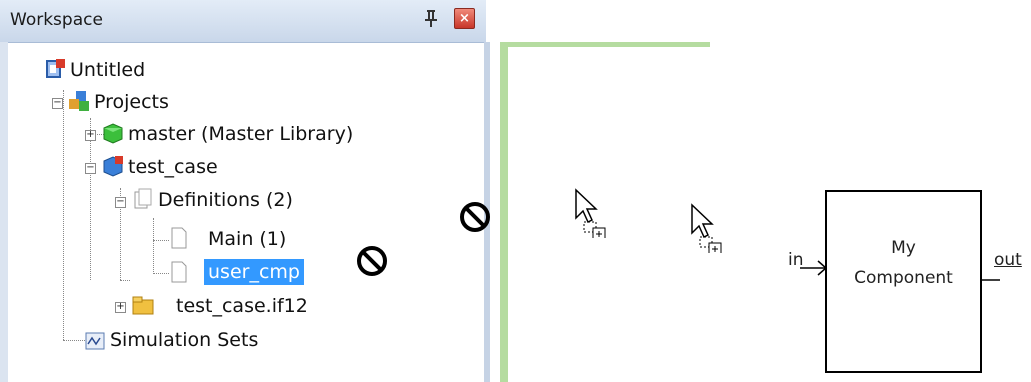 Image resolution: width=1031 pixels, height=382 pixels. Describe the element at coordinates (605, 44) in the screenshot. I see `canvas-border-top` at that location.